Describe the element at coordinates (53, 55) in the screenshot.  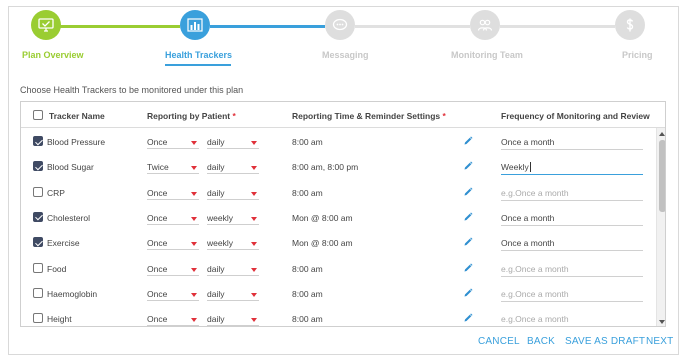
I see `step-label-plan-overview: Plan Overview` at that location.